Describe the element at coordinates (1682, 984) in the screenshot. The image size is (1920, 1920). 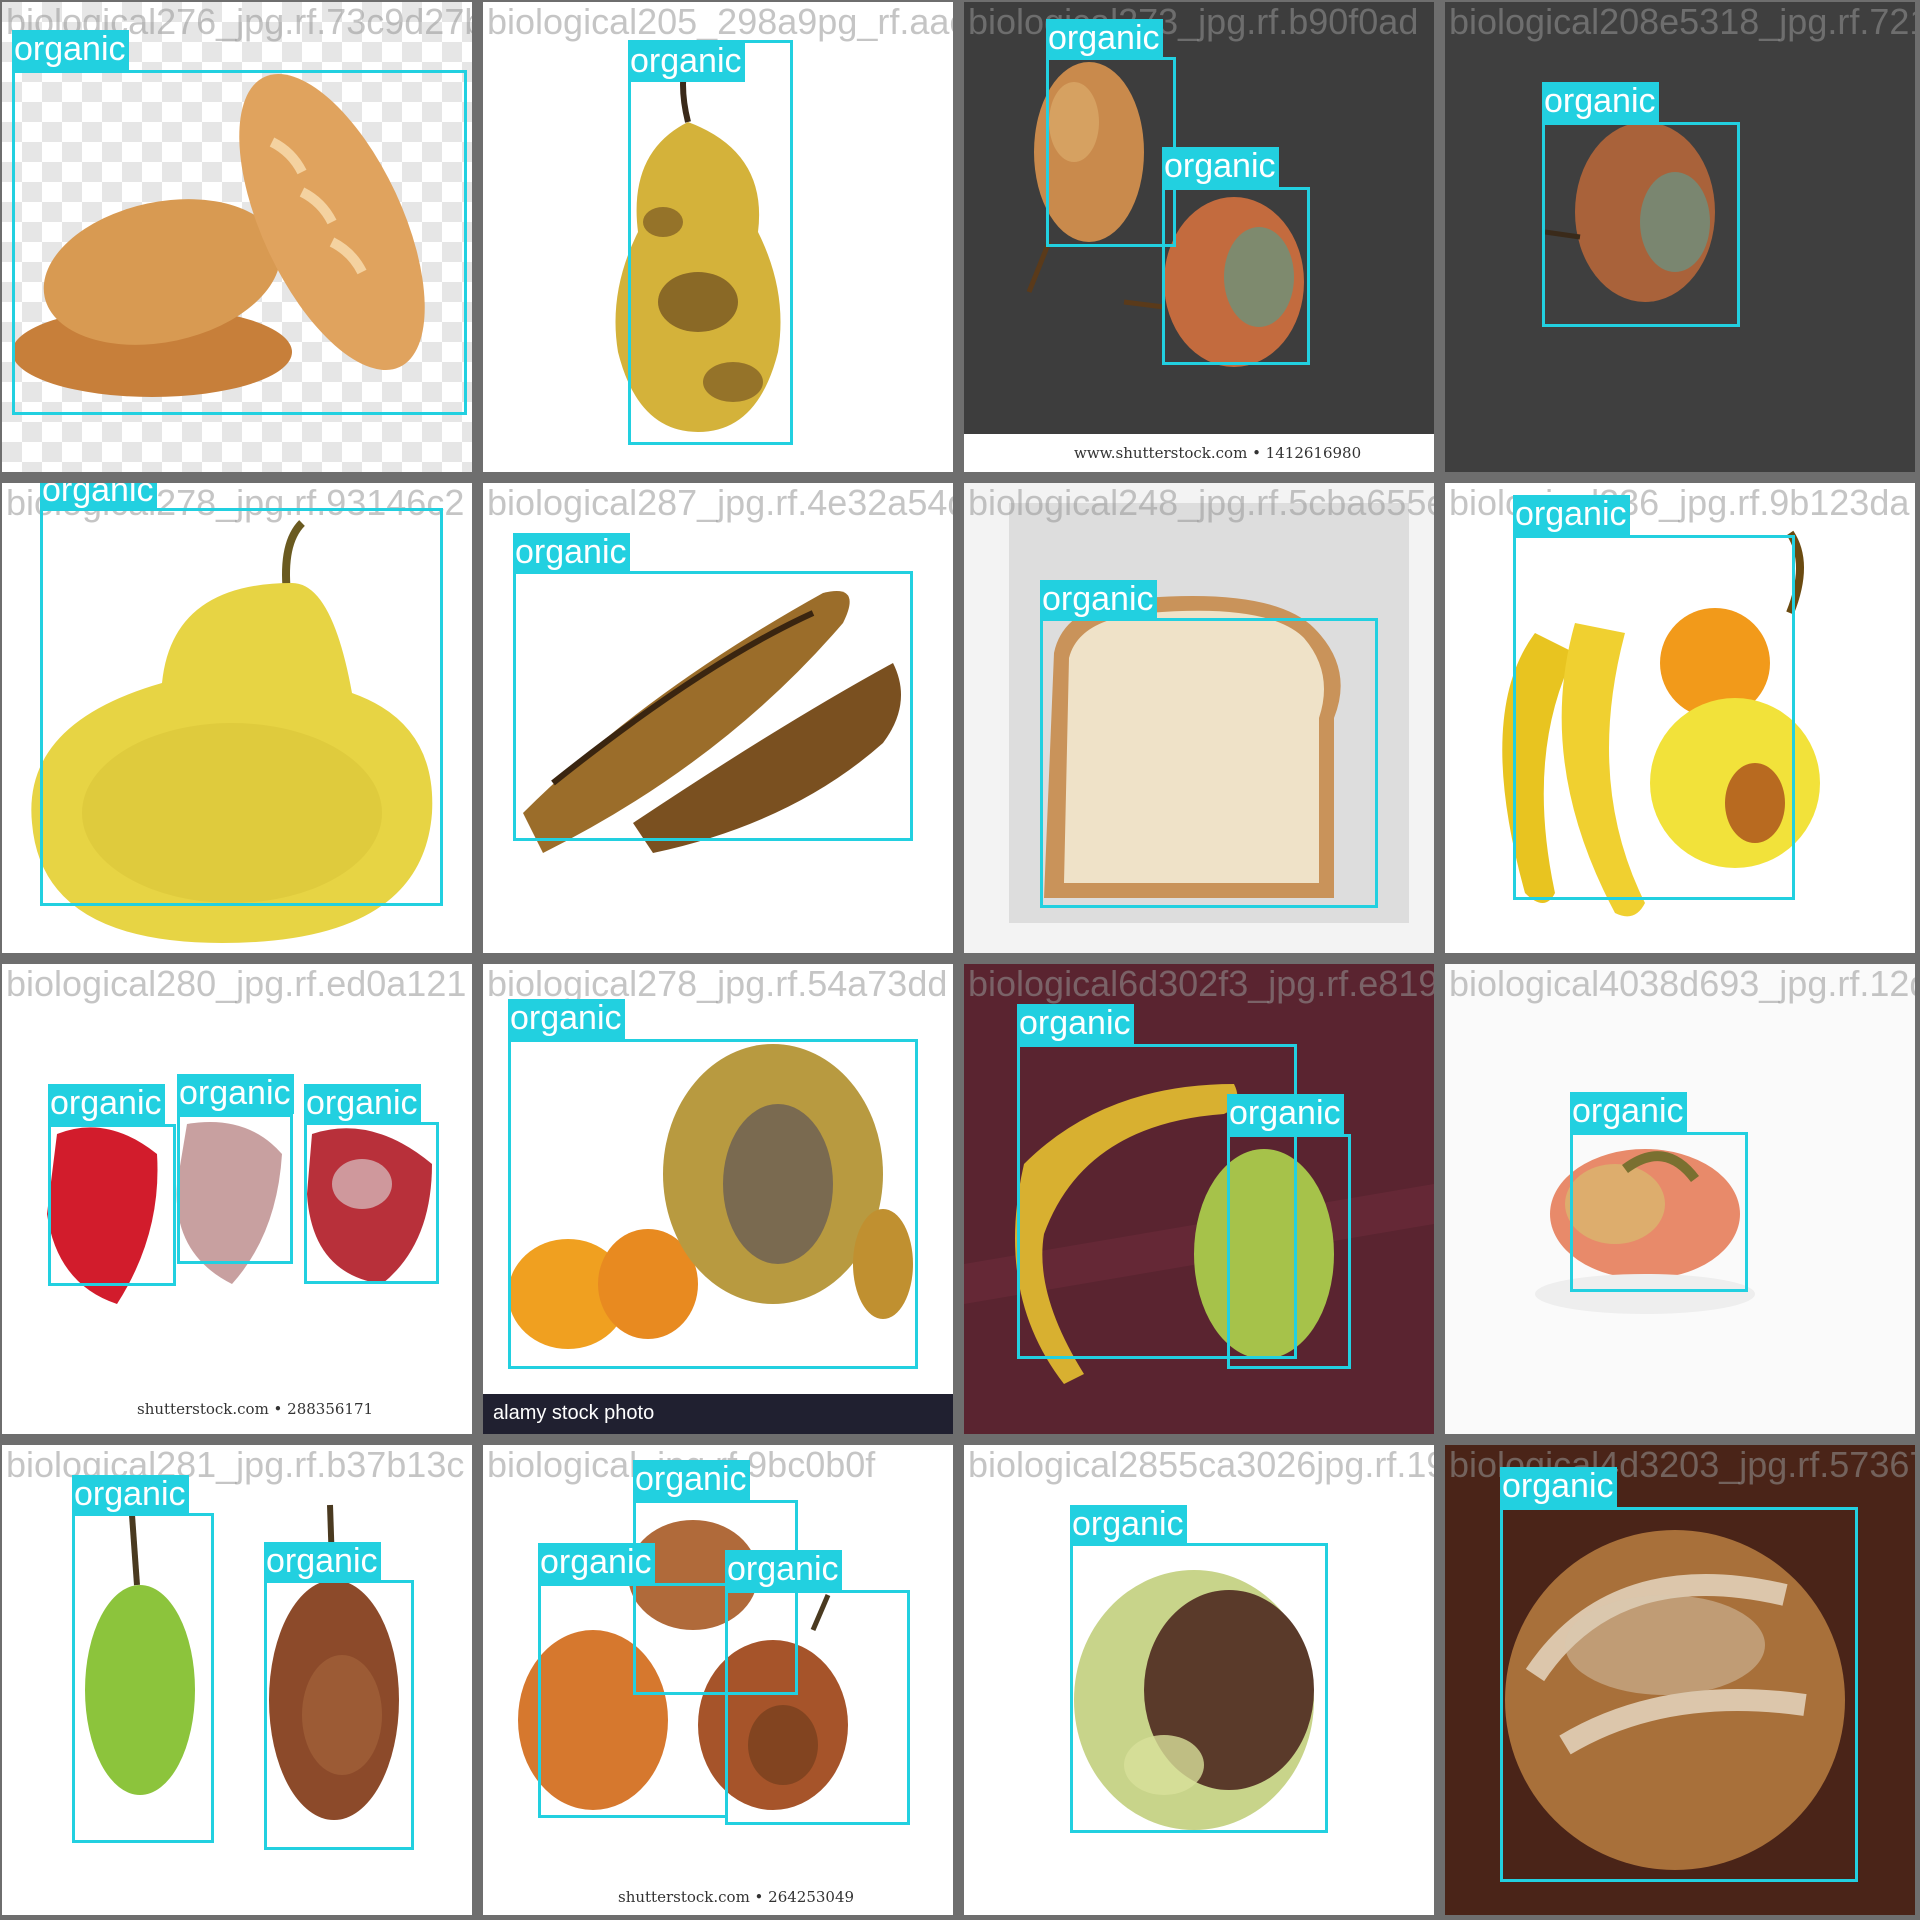
I see `image-filename: biological4038d693_jpg.rf.12d0a15` at that location.